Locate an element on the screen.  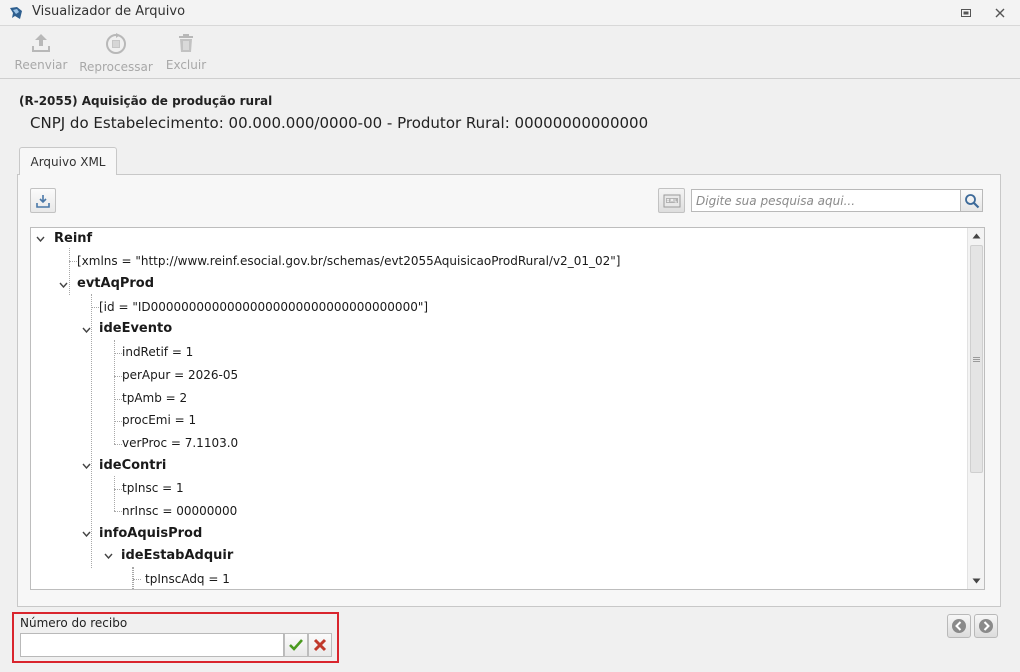
collapse-toggle-ideestabadquir is located at coordinates (108, 556).